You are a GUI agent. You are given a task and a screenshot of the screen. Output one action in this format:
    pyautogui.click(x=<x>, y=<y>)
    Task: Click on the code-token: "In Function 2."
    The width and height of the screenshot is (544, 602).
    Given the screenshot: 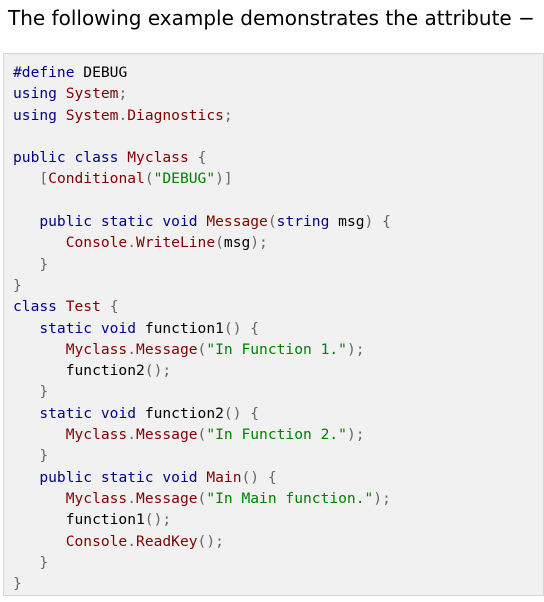 What is the action you would take?
    pyautogui.click(x=276, y=435)
    